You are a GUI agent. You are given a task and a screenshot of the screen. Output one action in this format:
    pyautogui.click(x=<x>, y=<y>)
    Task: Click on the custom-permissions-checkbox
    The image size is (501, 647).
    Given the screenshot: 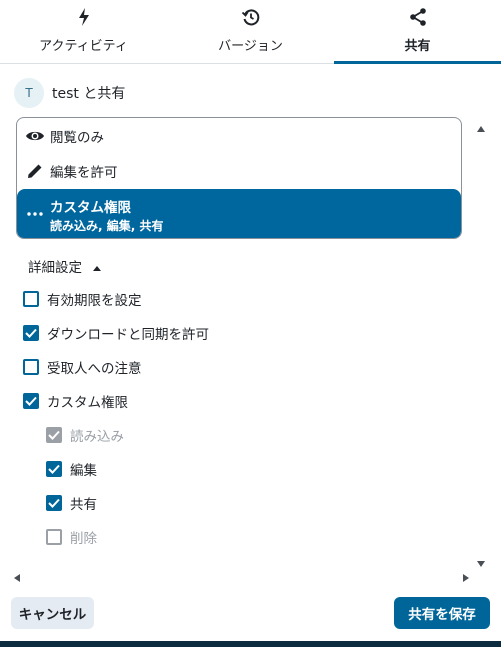 What is the action you would take?
    pyautogui.click(x=31, y=401)
    